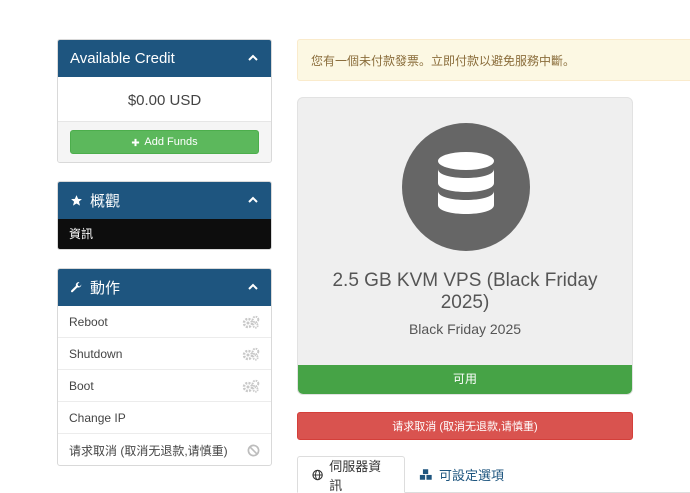 The image size is (690, 493). I want to click on info-tabs: 伺服器資訊 可設定選項, so click(493, 474).